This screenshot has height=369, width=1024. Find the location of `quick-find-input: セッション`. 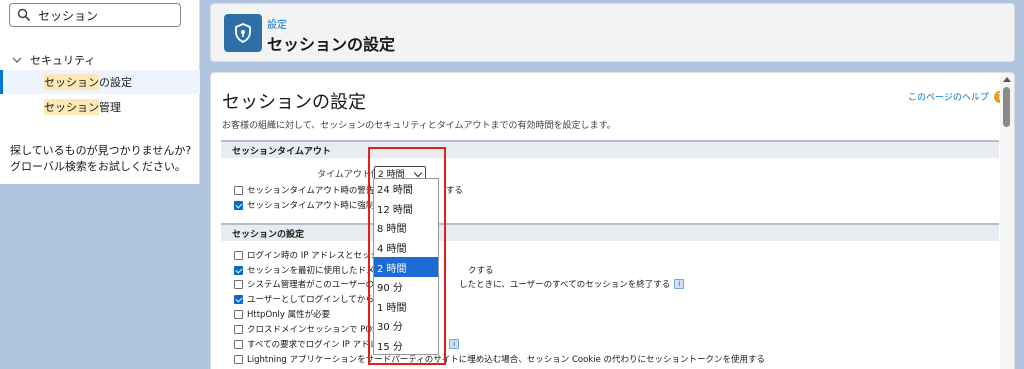

quick-find-input: セッション is located at coordinates (95, 15).